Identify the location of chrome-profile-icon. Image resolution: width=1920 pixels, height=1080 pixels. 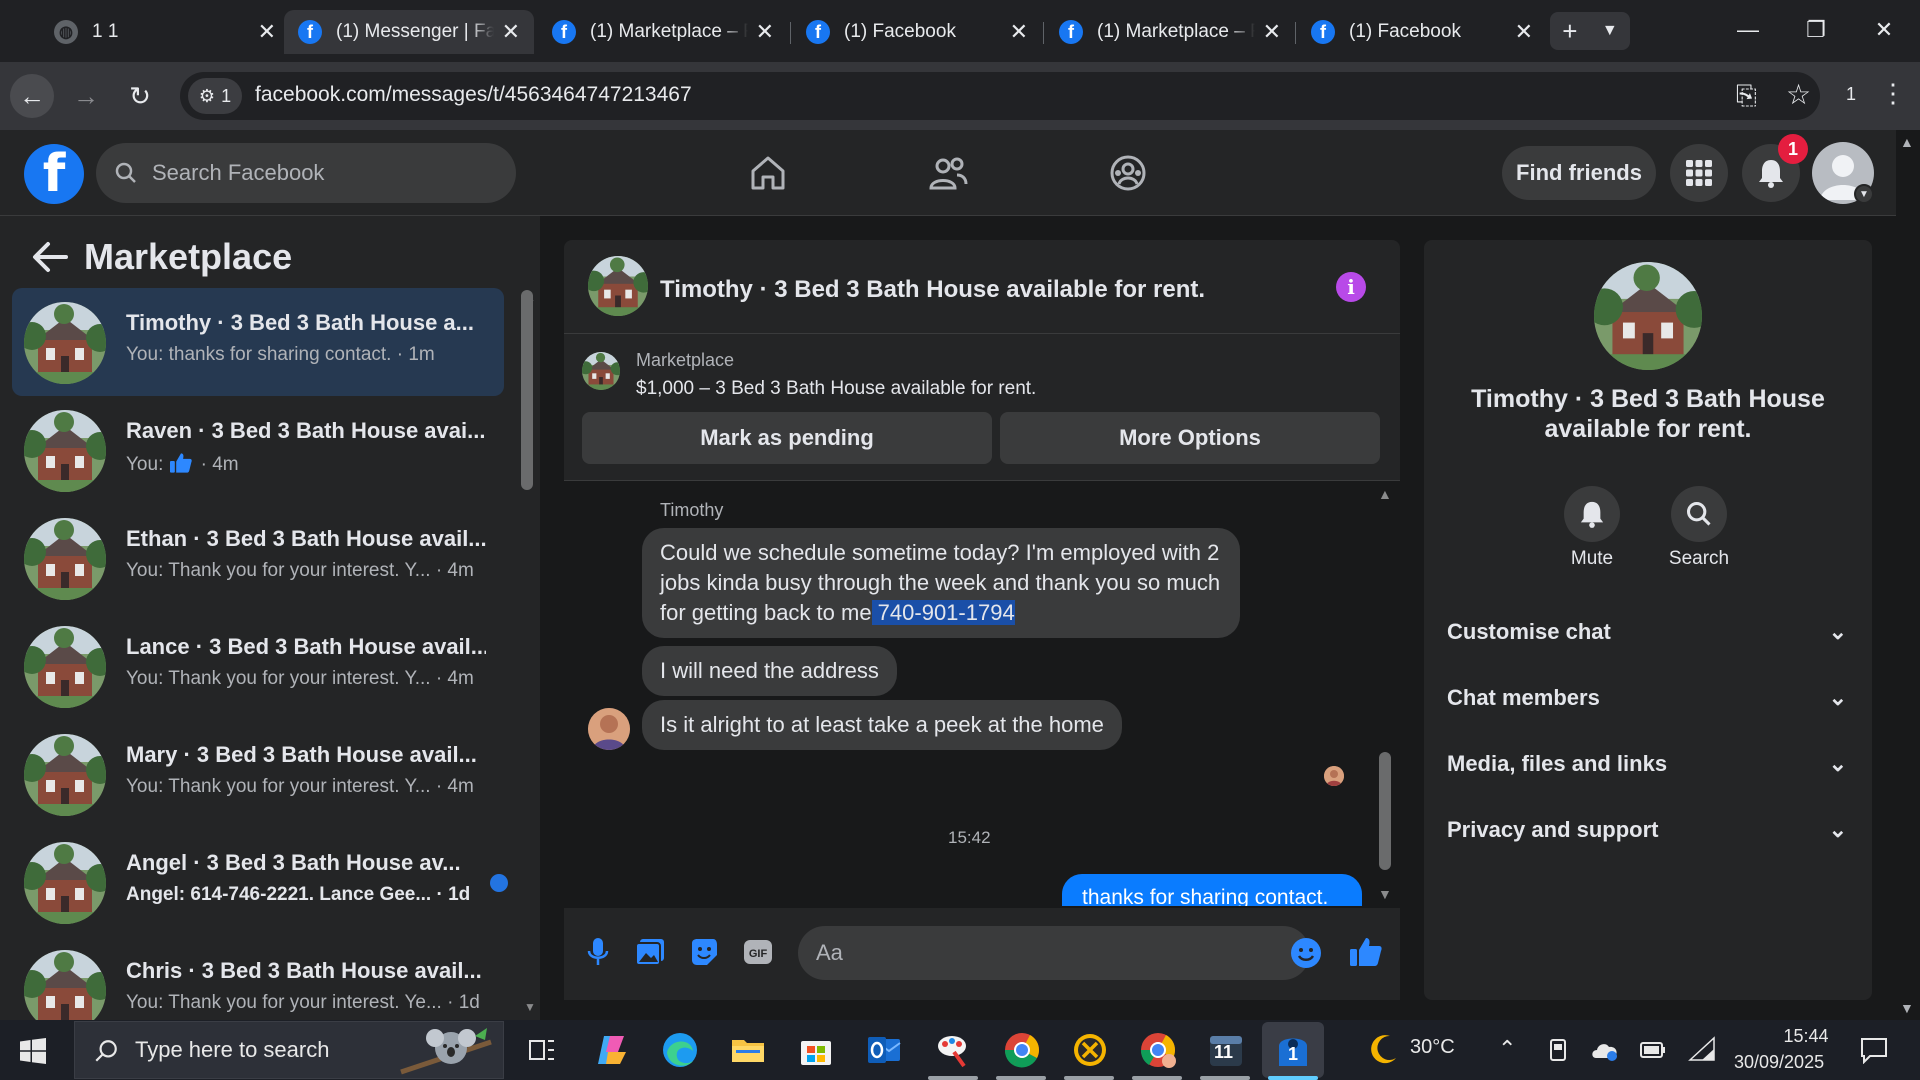
(1158, 1050).